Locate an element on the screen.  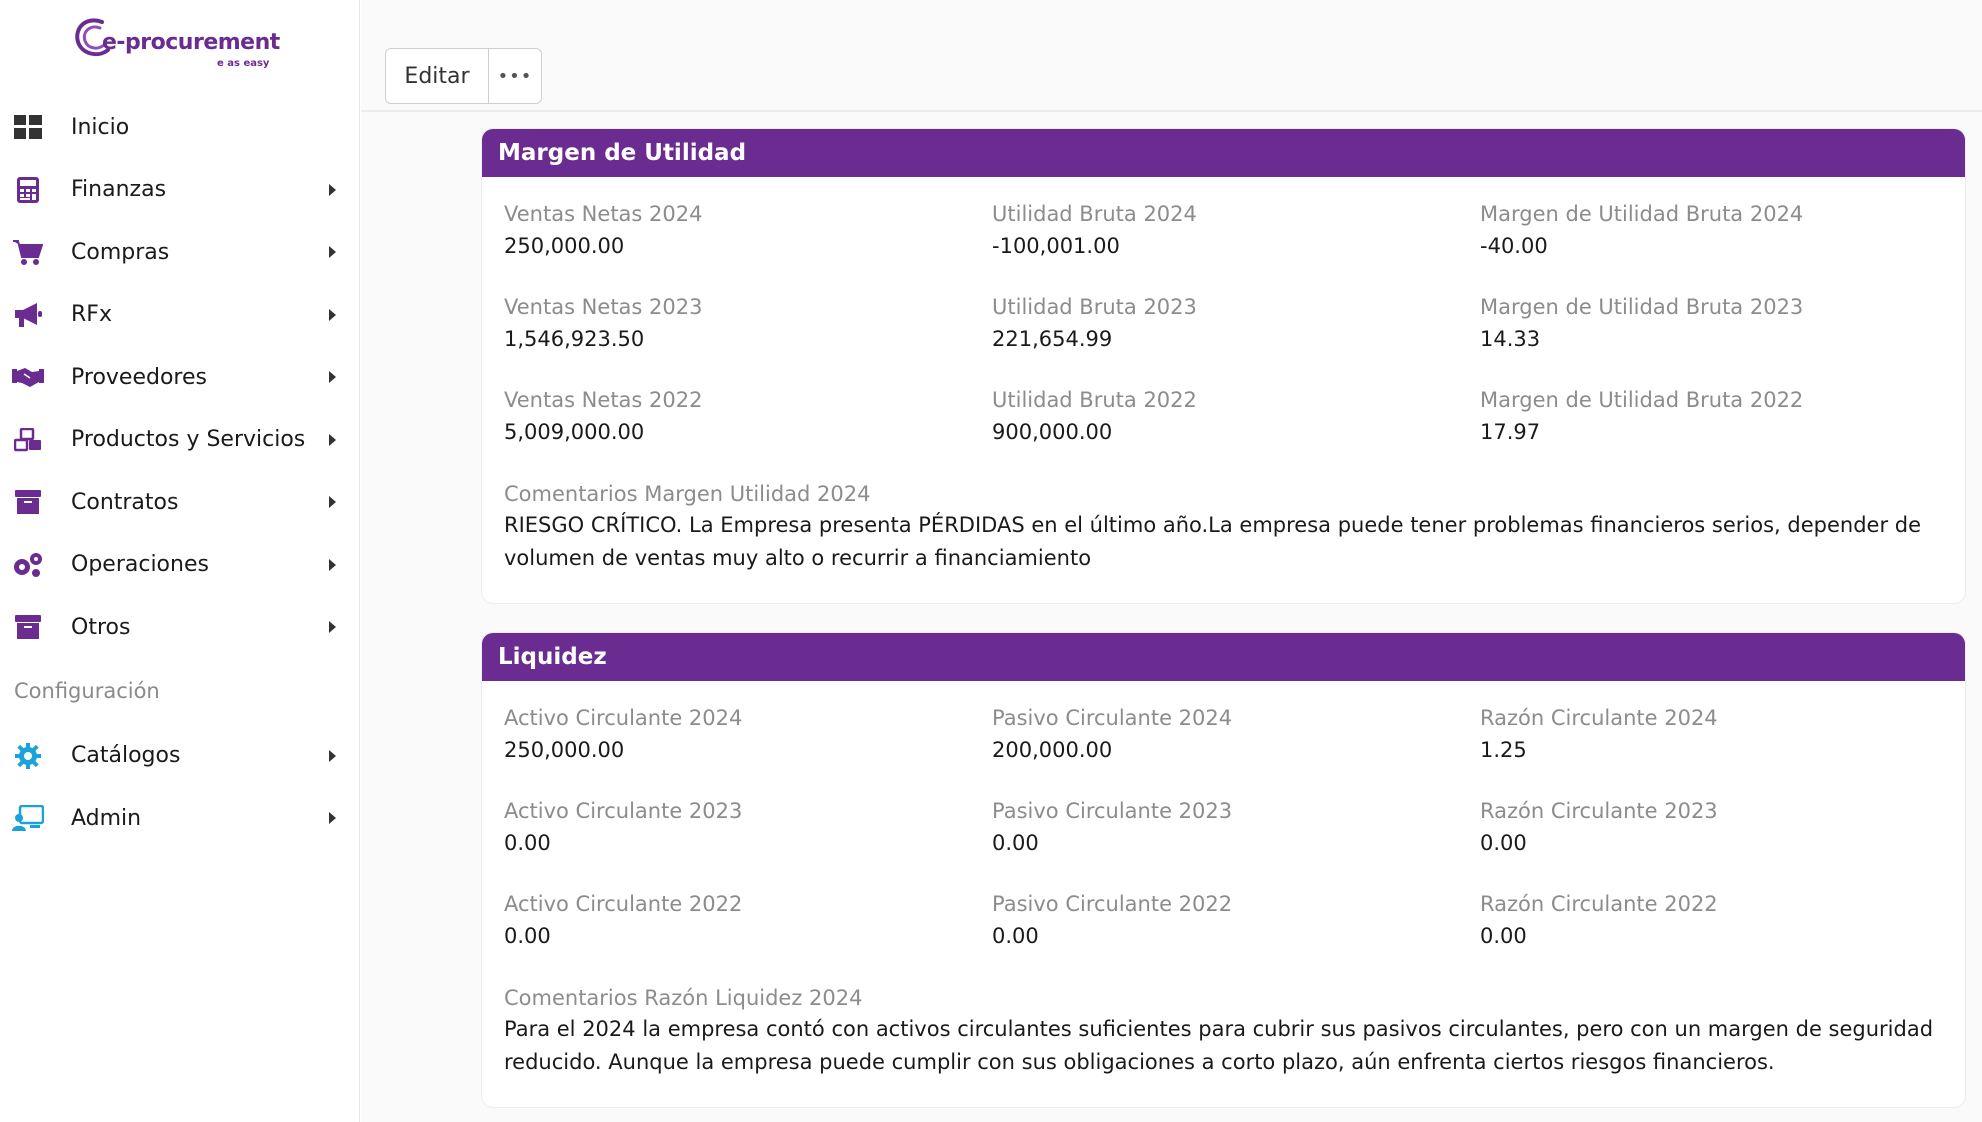
field-label: Activo Circulante 2022 is located at coordinates (623, 904).